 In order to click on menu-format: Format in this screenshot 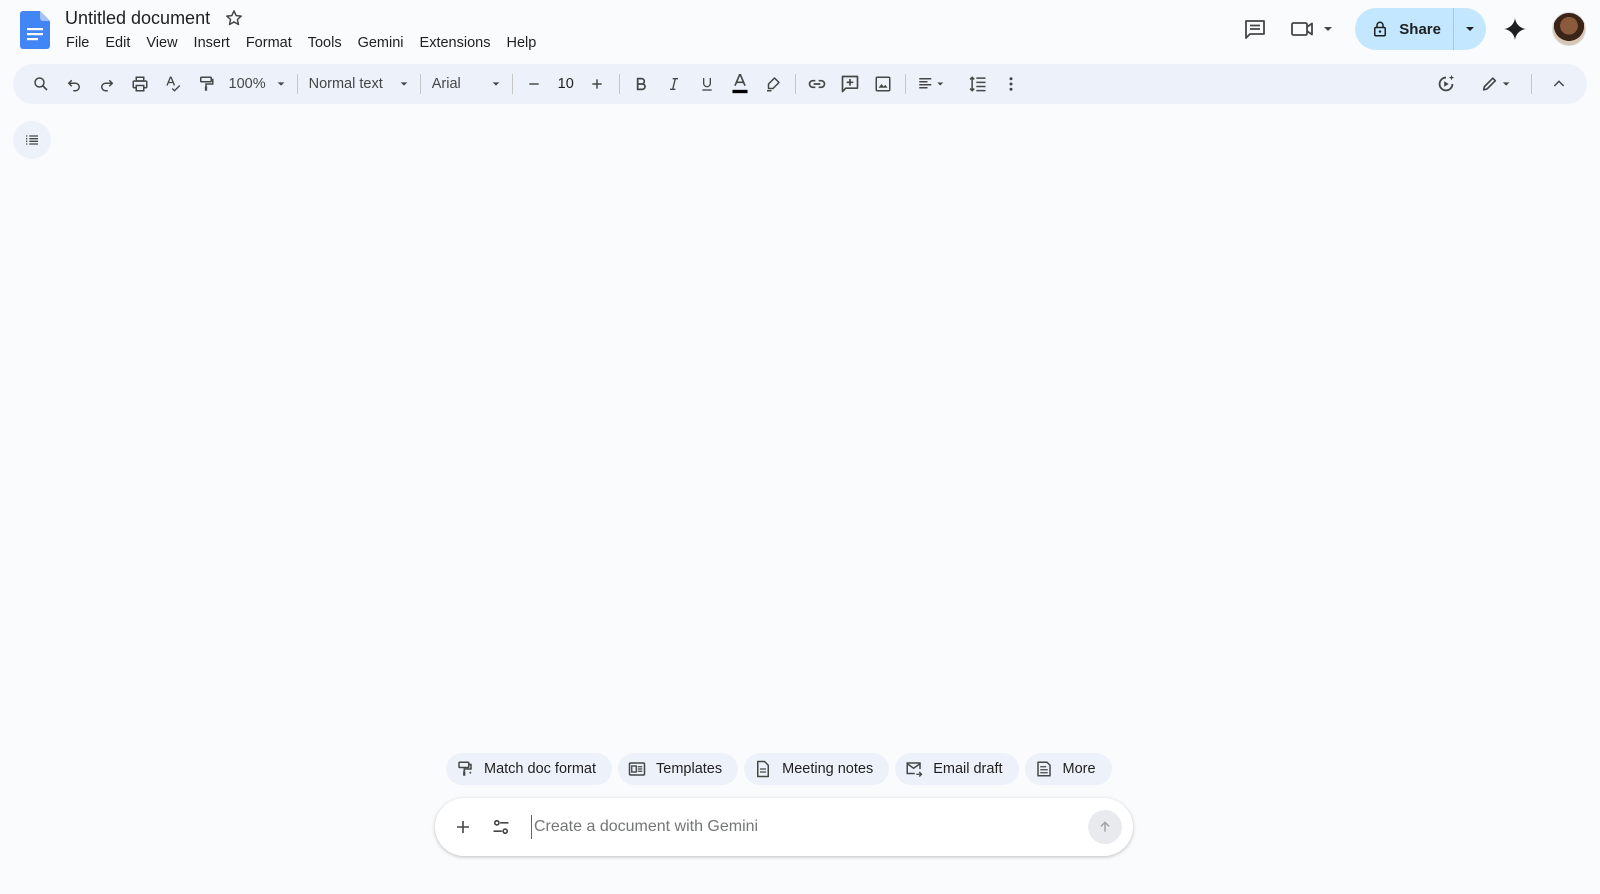, I will do `click(269, 43)`.